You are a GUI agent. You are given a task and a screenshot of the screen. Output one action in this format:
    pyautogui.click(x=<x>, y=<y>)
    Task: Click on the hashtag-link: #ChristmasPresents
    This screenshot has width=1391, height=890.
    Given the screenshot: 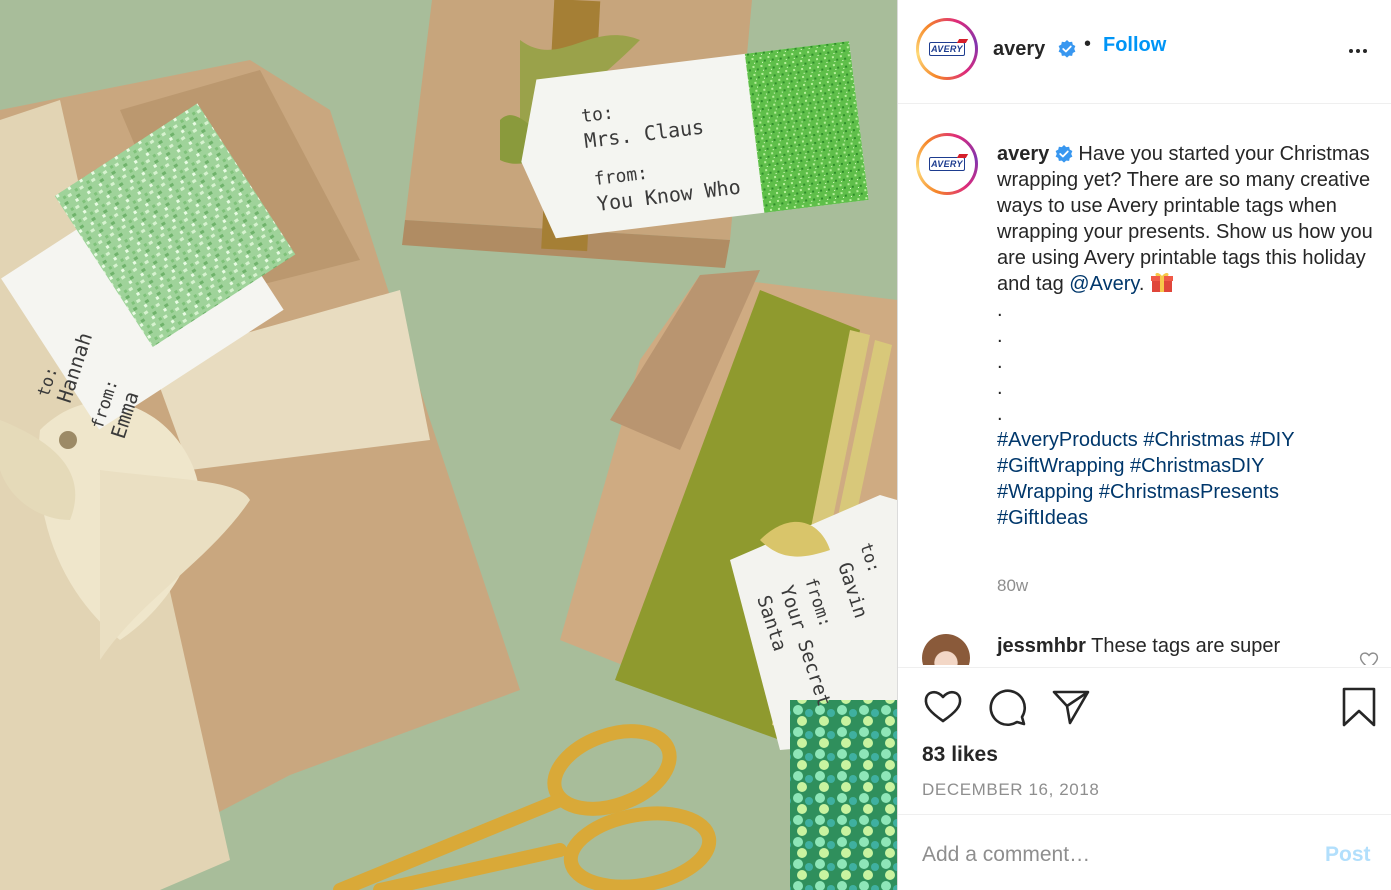 What is the action you would take?
    pyautogui.click(x=1189, y=492)
    